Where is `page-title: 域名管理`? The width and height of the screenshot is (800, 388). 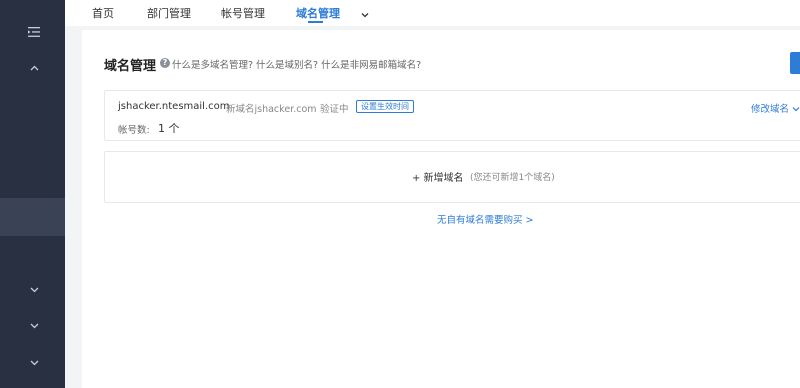
page-title: 域名管理 is located at coordinates (130, 66).